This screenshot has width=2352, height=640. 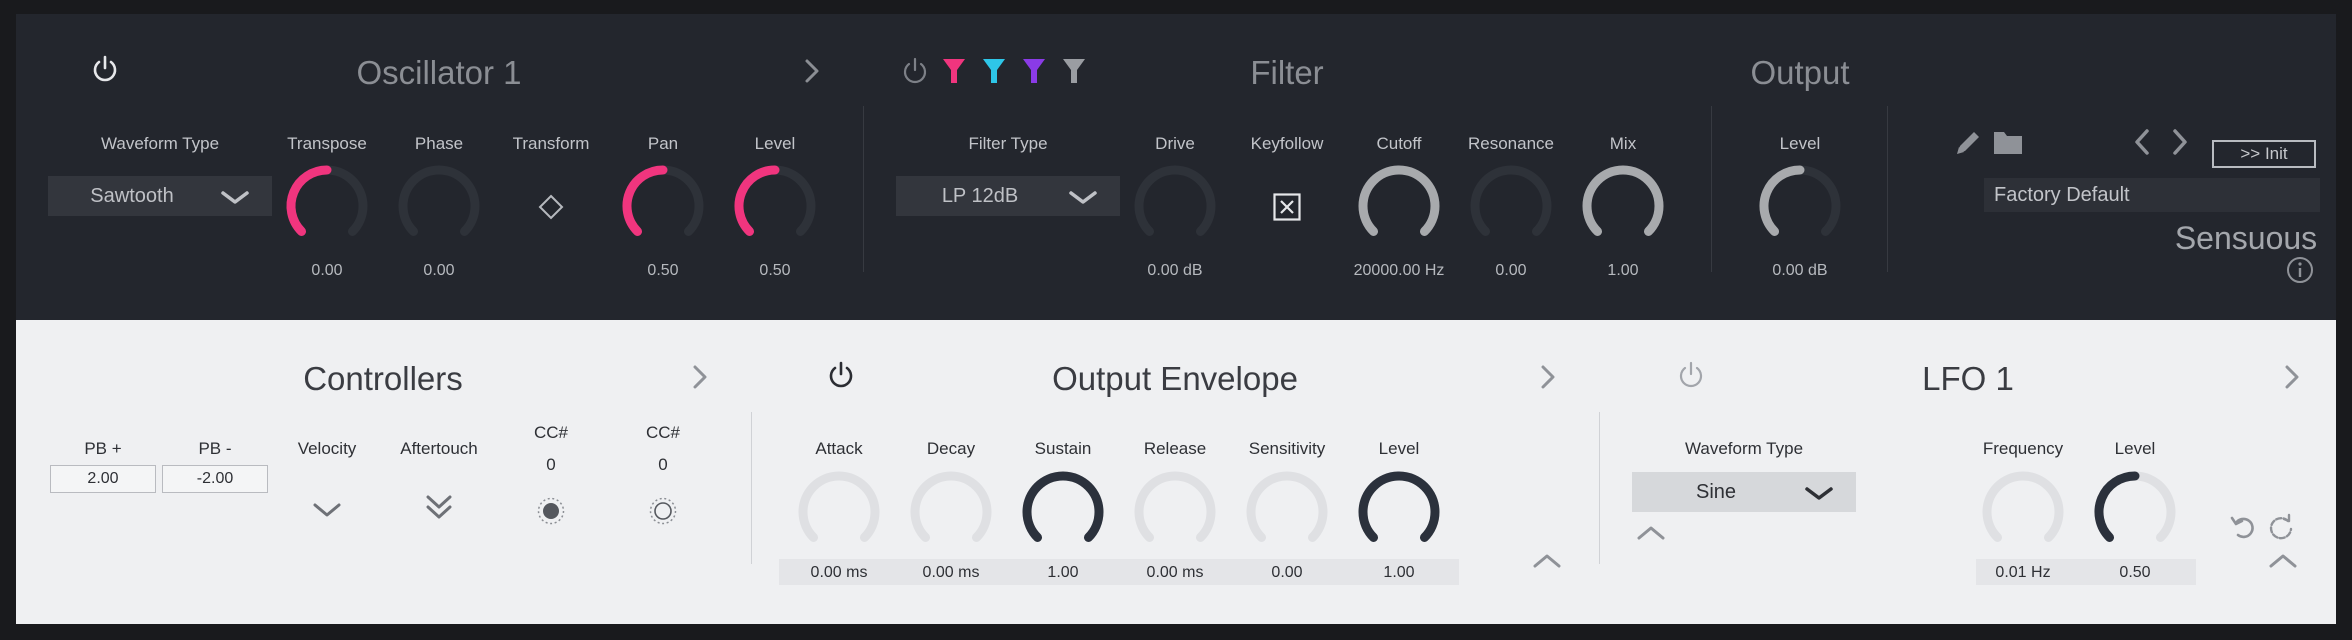 I want to click on pb-plus-field: 2.00, so click(x=103, y=479).